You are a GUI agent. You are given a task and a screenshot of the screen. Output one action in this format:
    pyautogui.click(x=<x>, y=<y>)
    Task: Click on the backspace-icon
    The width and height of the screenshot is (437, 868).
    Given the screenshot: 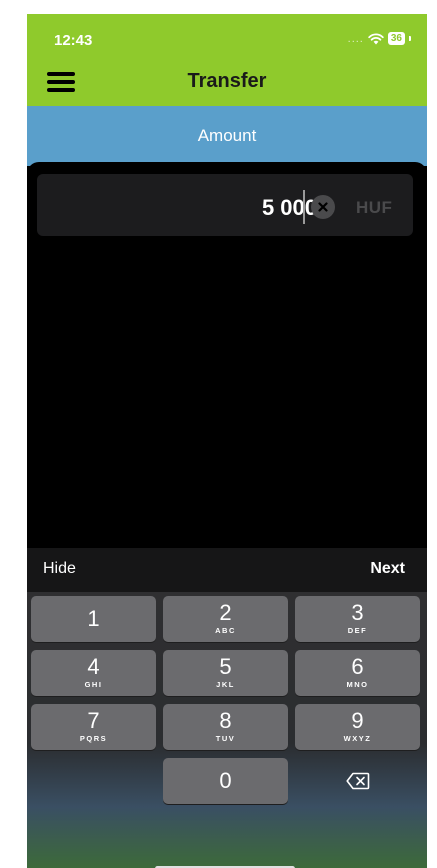 What is the action you would take?
    pyautogui.click(x=357, y=781)
    